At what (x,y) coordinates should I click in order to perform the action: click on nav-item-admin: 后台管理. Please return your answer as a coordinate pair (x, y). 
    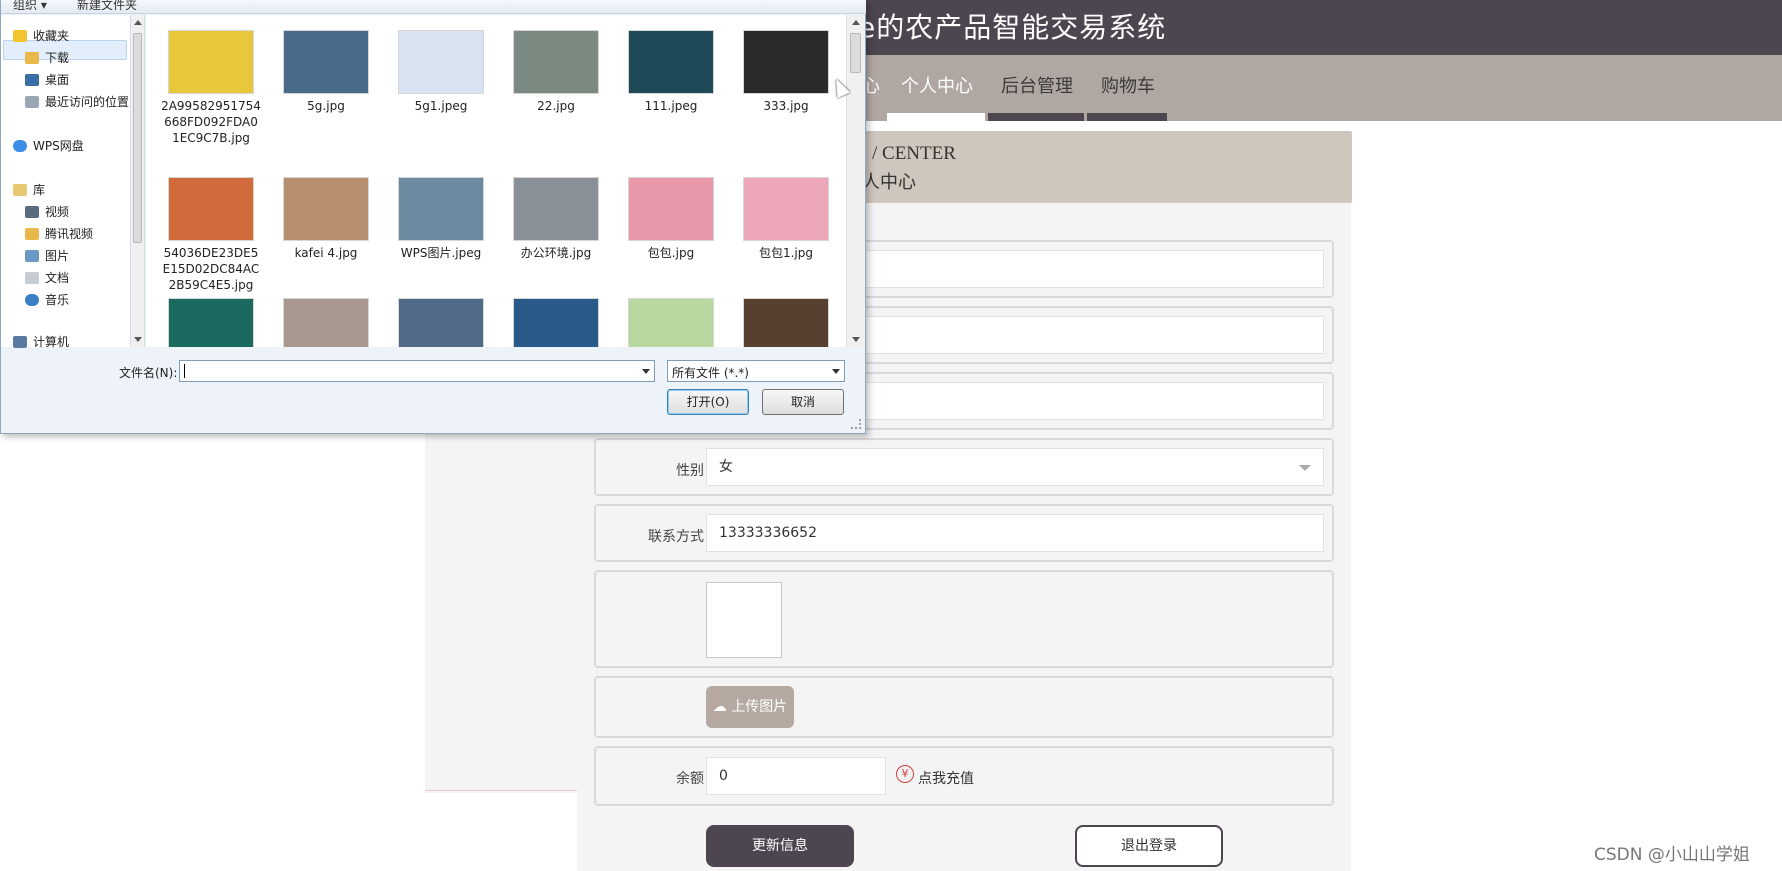
    Looking at the image, I should click on (1037, 85).